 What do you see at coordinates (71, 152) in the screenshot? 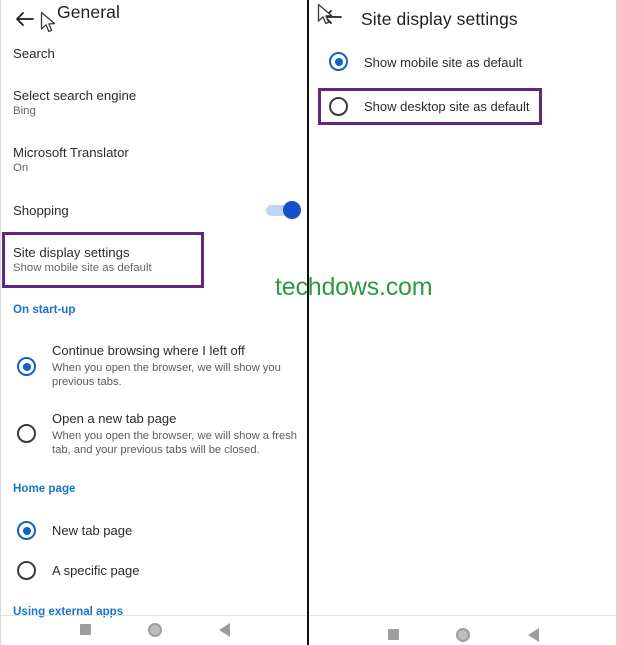
I see `row-translator-title: Microsoft Translator` at bounding box center [71, 152].